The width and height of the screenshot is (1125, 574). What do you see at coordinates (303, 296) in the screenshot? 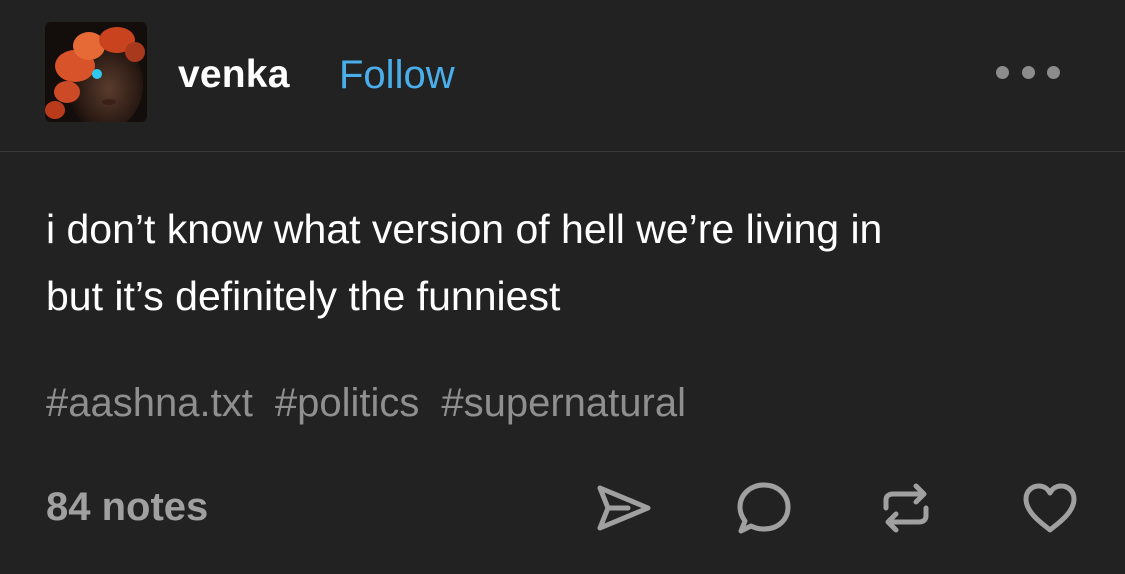
I see `post-text-line-2: but it’s definitely the funniest` at bounding box center [303, 296].